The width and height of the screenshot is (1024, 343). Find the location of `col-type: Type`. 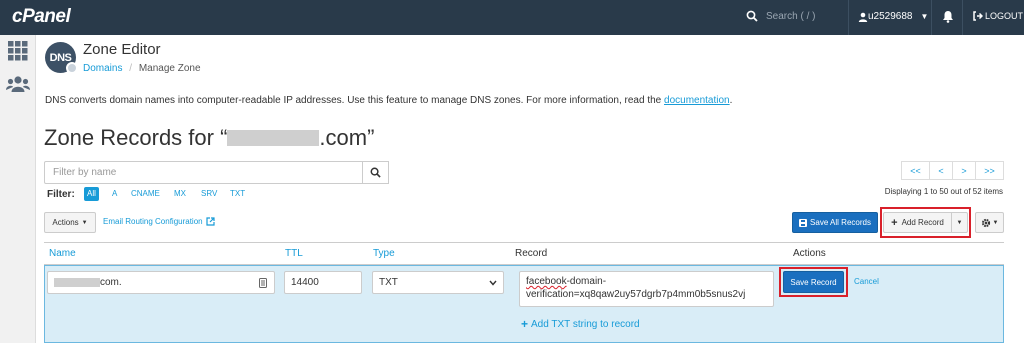

col-type: Type is located at coordinates (384, 253).